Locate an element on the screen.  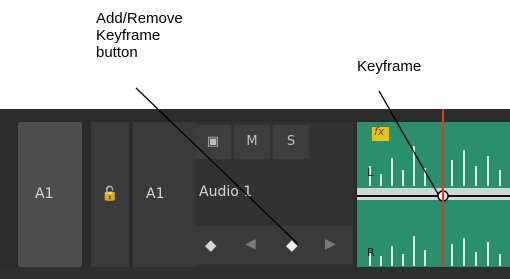
channel-right-label: R is located at coordinates (371, 252).